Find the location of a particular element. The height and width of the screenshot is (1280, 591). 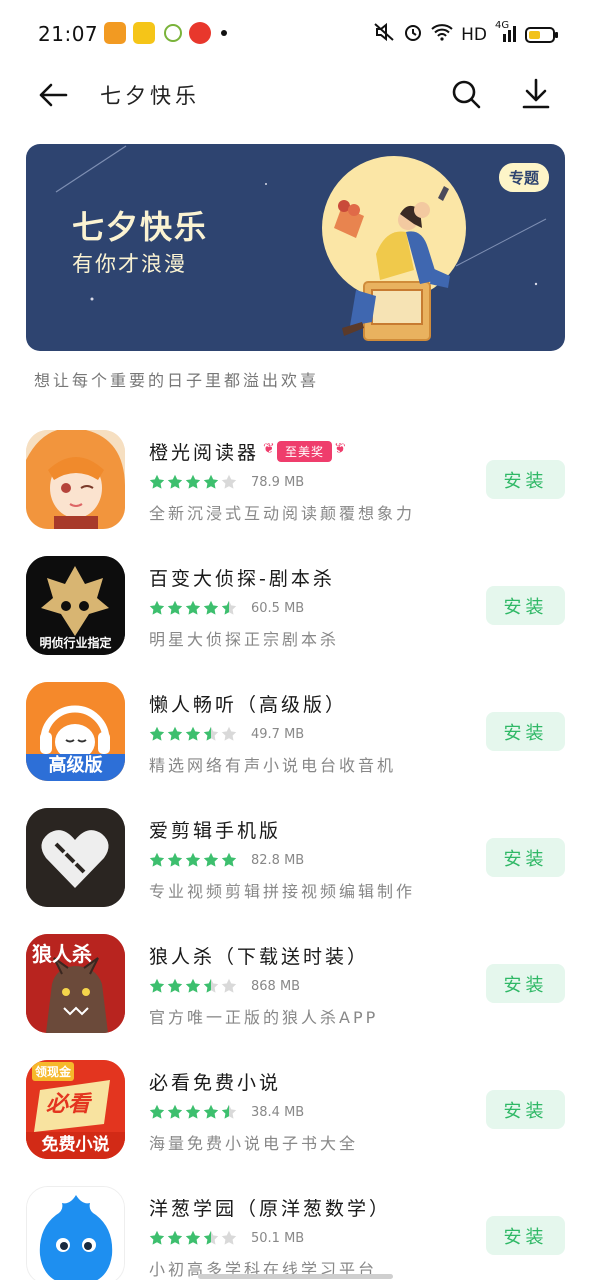

search-button is located at coordinates (466, 94).